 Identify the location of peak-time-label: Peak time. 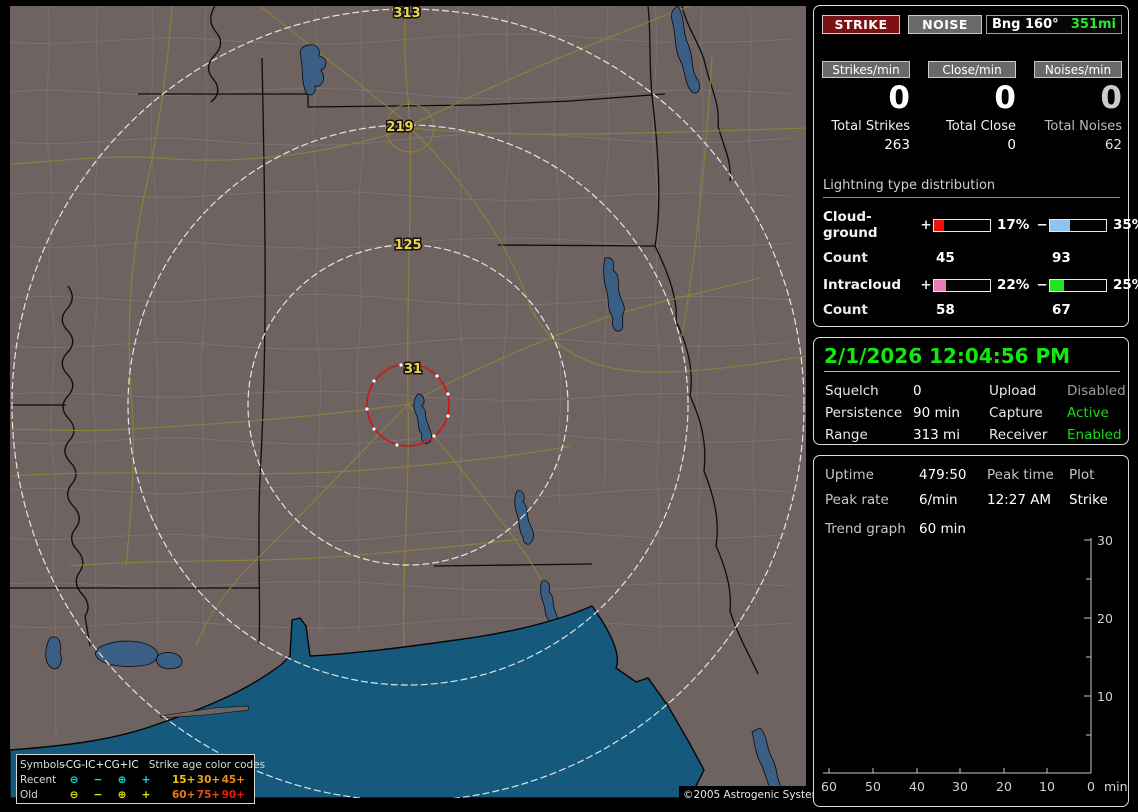
(1020, 475).